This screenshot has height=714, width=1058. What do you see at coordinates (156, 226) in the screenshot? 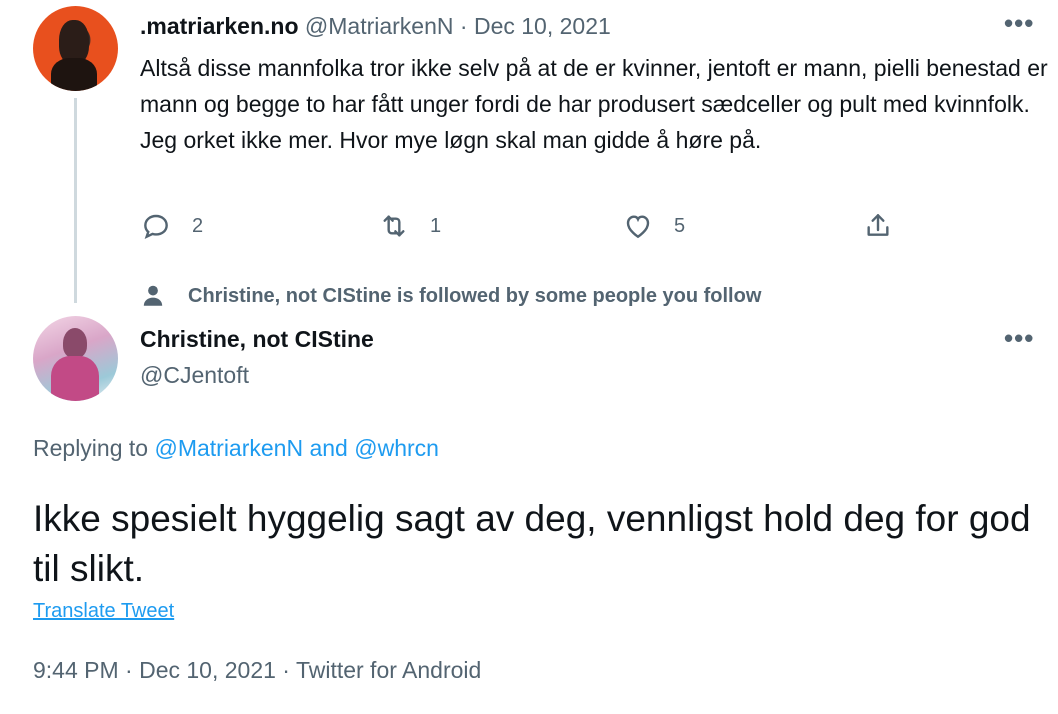
I see `comment-bubble-icon` at bounding box center [156, 226].